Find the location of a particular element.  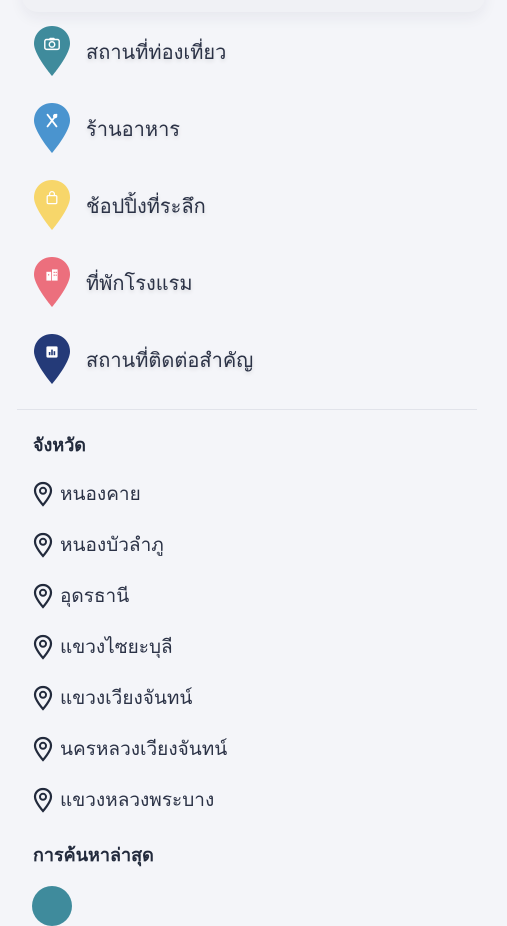

province-label: แขวงหลวงพระบาง is located at coordinates (137, 800).